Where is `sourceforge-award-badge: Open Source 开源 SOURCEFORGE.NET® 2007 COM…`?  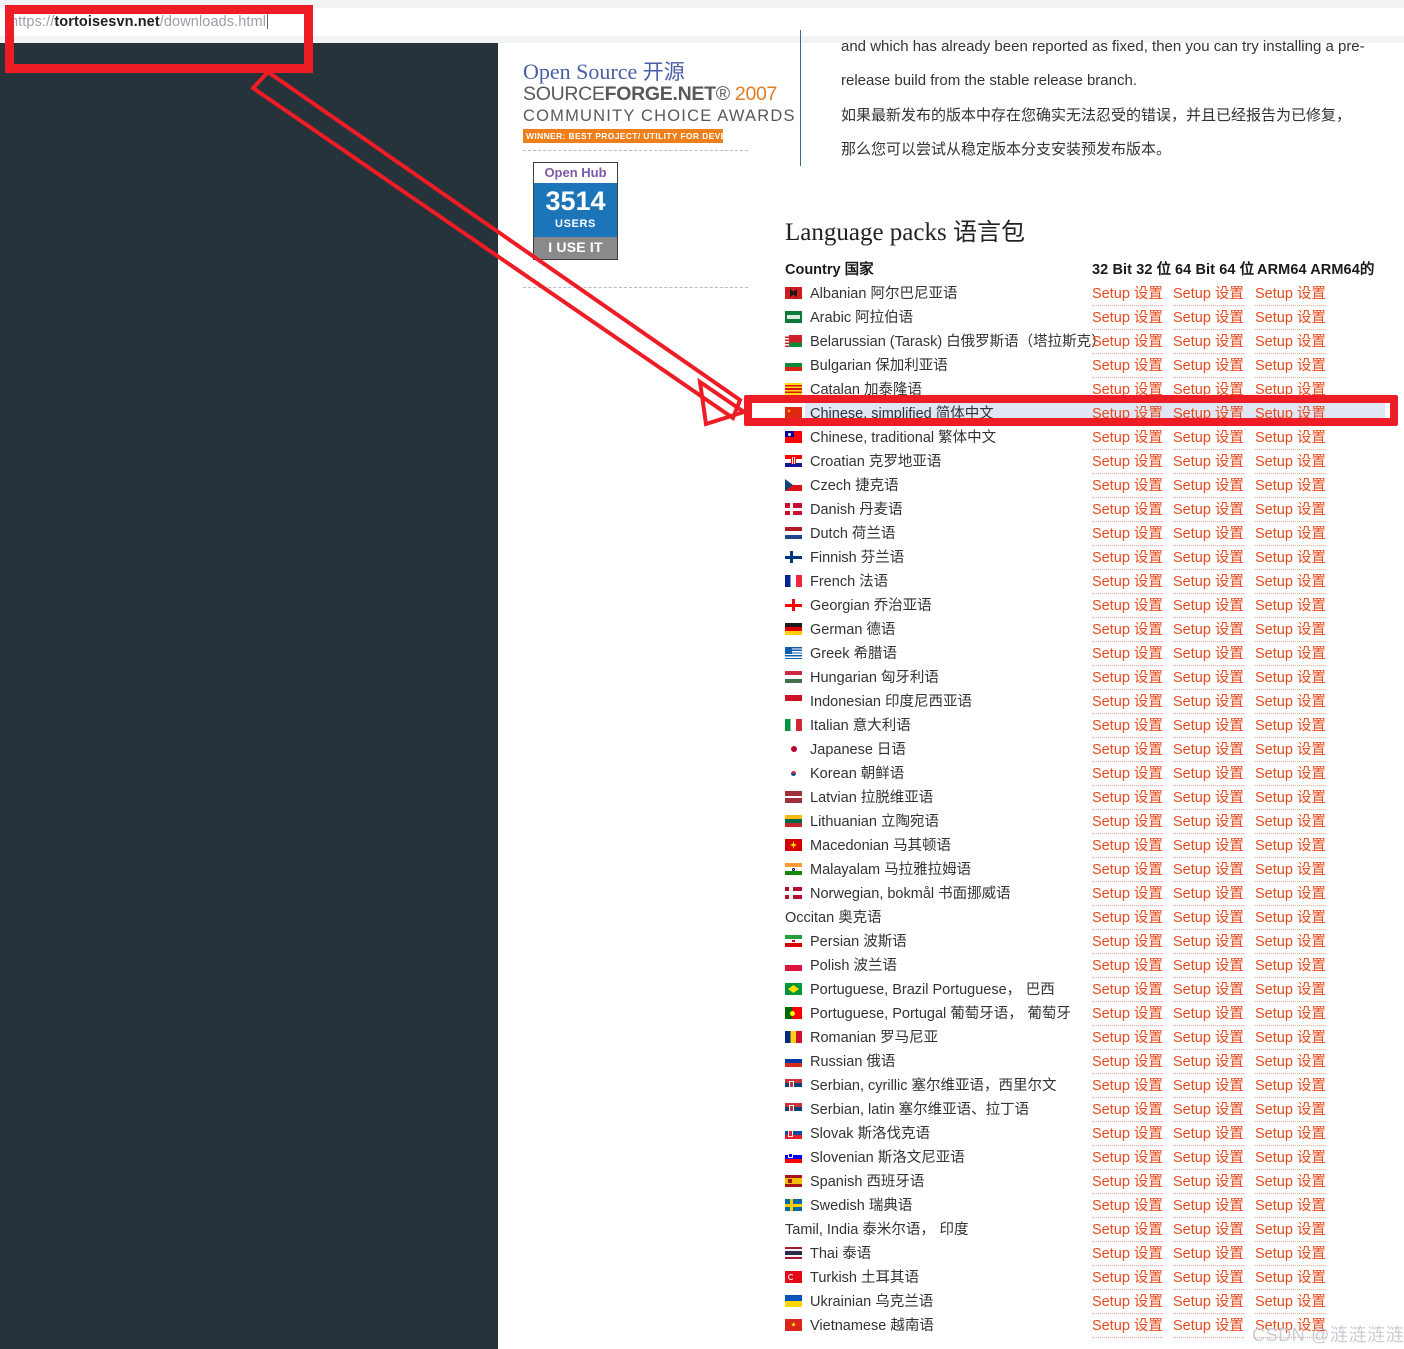
sourceforge-award-badge: Open Source 开源 SOURCEFORGE.NET® 2007 COM… is located at coordinates (658, 102).